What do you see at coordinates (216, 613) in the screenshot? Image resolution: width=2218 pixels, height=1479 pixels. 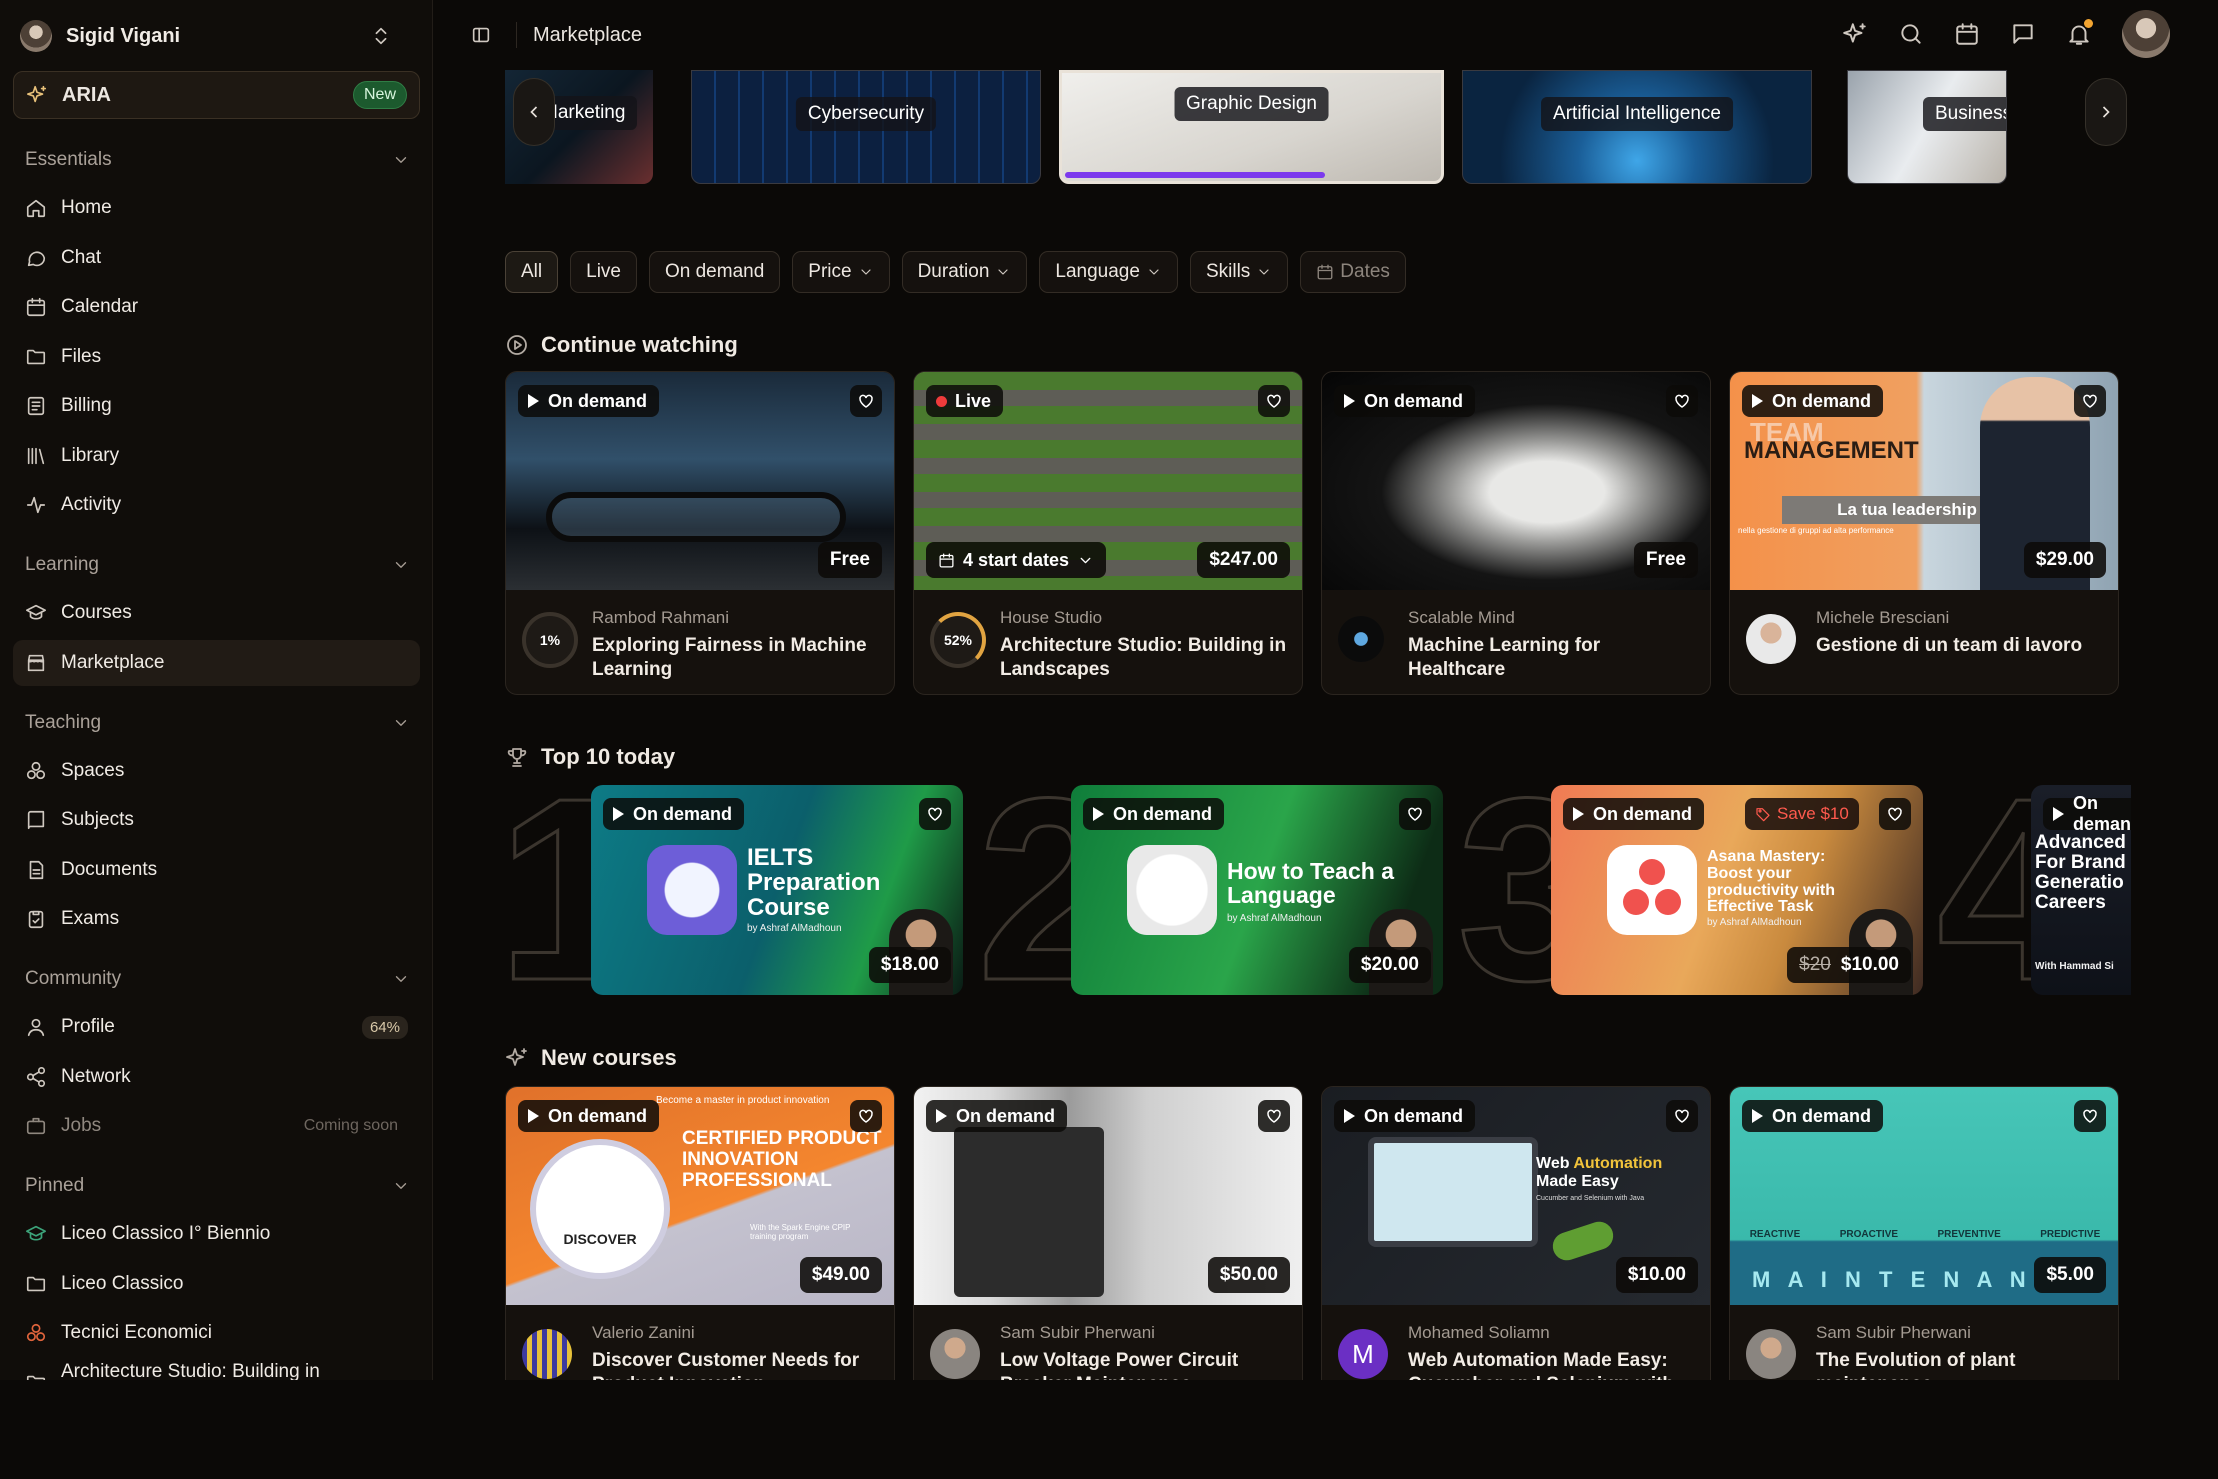 I see `sidebar-item-courses: Courses` at bounding box center [216, 613].